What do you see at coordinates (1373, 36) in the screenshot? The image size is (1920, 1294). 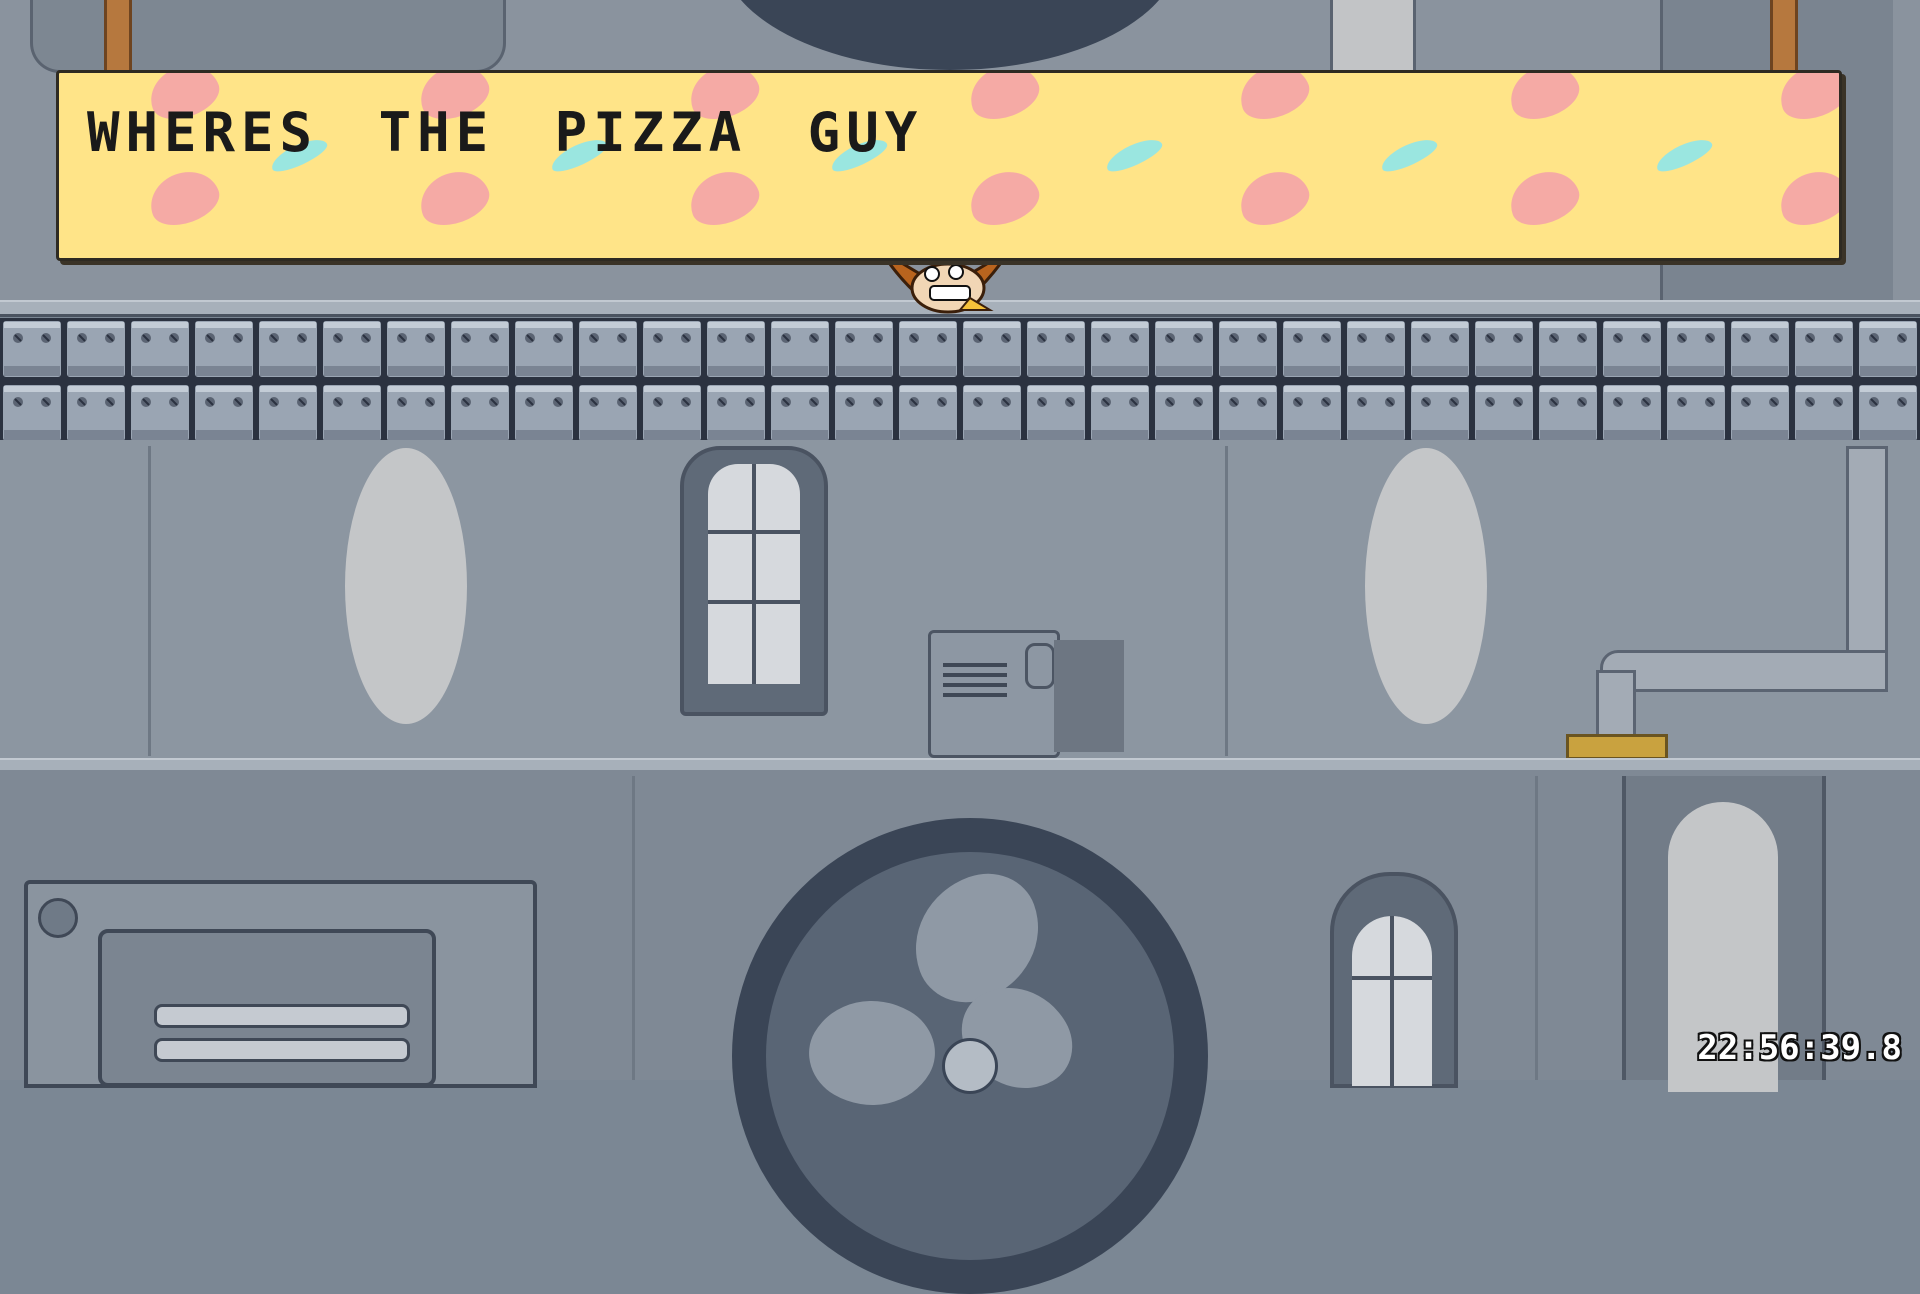 I see `upper-right-panel` at bounding box center [1373, 36].